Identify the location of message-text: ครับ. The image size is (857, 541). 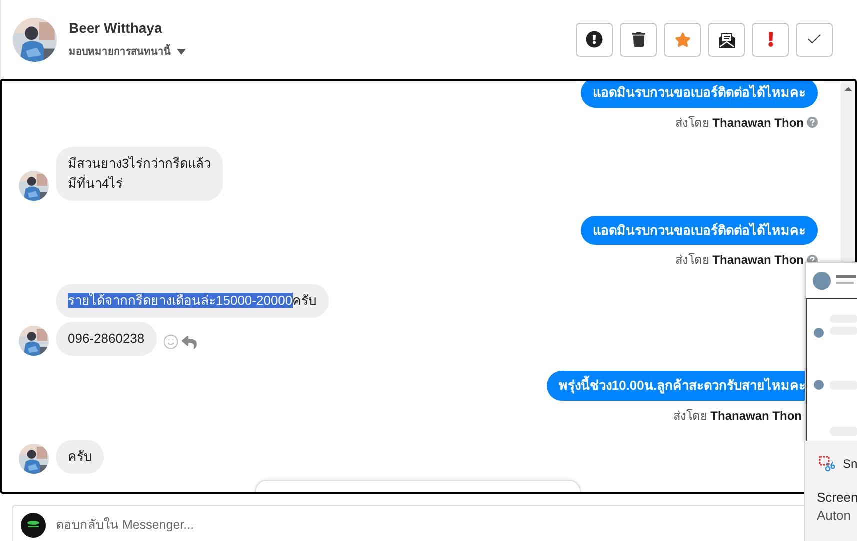
(80, 457).